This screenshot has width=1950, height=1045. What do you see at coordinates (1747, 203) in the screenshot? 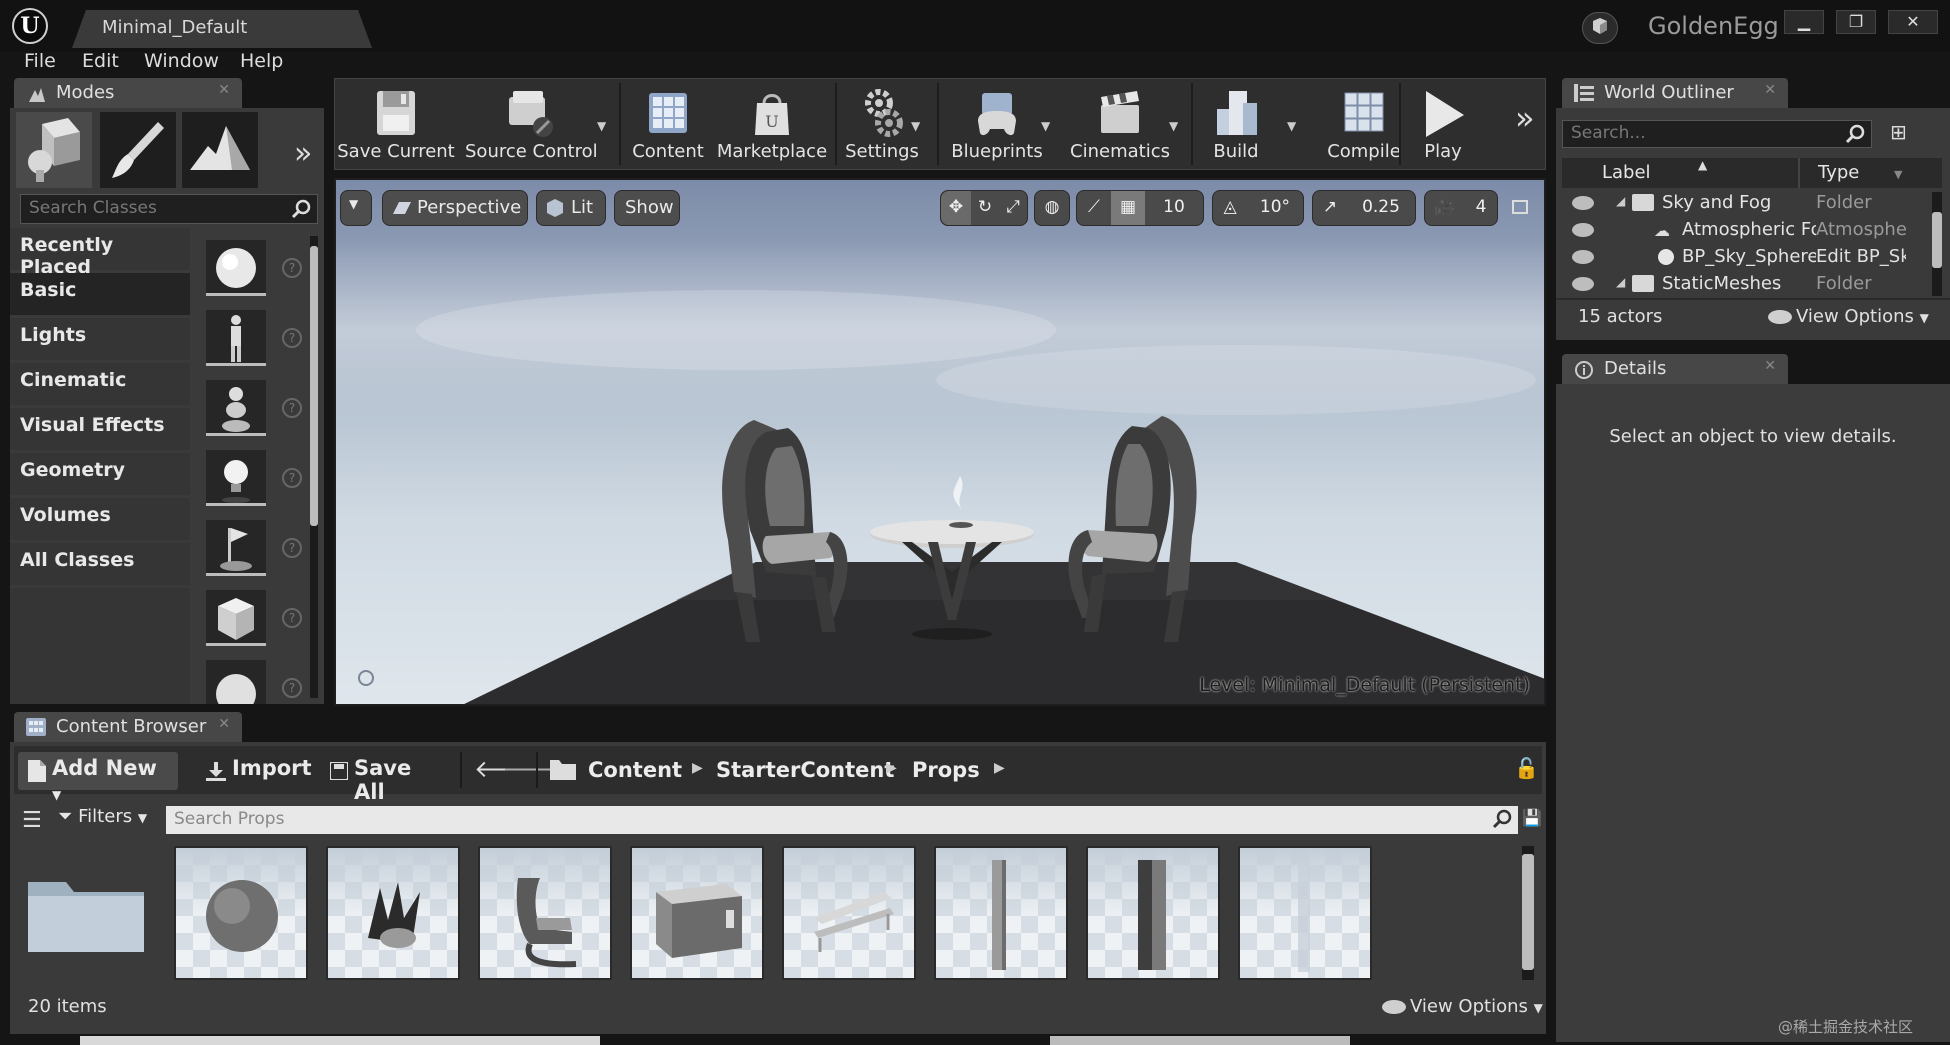
I see `outliner-row-sky-and-fog: ◢ Sky and Fog Folder` at bounding box center [1747, 203].